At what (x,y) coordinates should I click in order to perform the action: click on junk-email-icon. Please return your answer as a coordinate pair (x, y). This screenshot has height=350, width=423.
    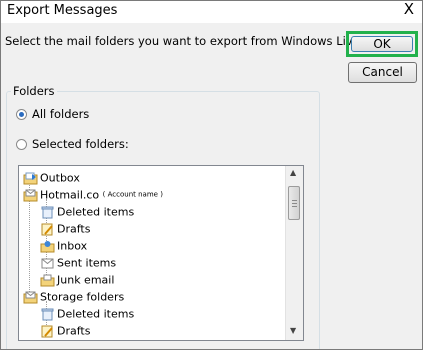
    Looking at the image, I should click on (47, 280).